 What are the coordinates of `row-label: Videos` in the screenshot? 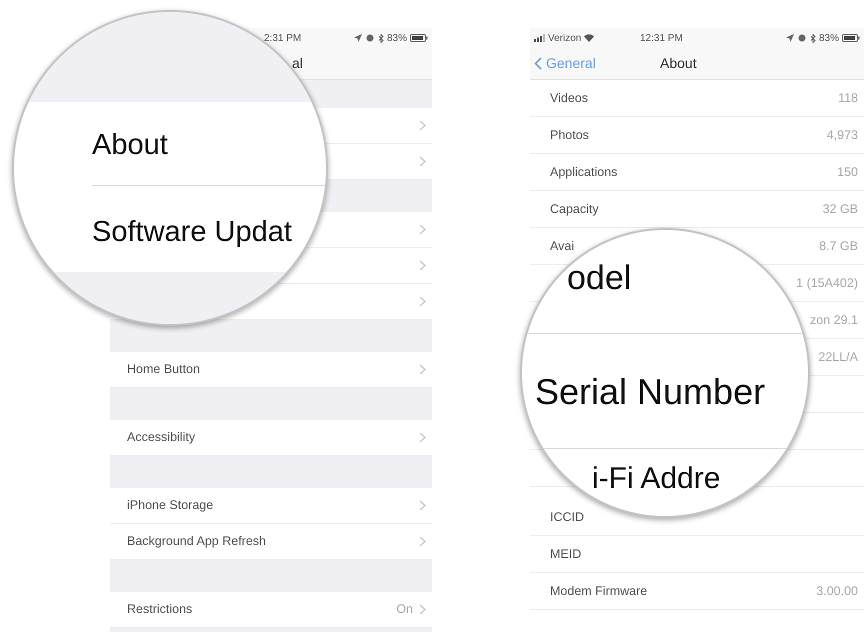 It's located at (569, 98).